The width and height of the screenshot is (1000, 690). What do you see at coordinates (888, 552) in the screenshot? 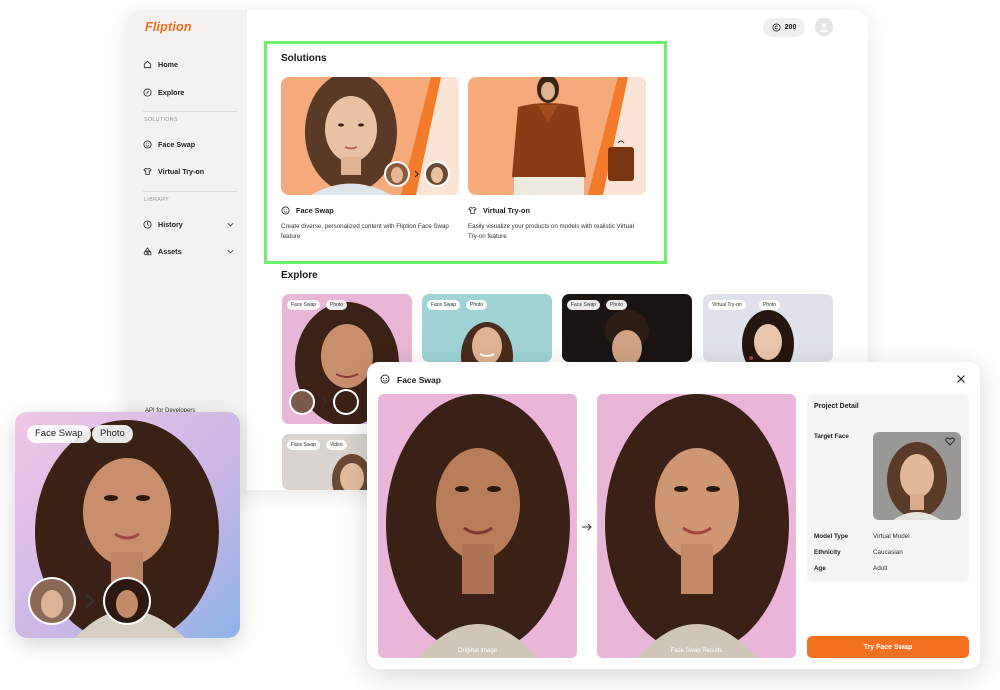
I see `ethnicity-value: Caucasian` at bounding box center [888, 552].